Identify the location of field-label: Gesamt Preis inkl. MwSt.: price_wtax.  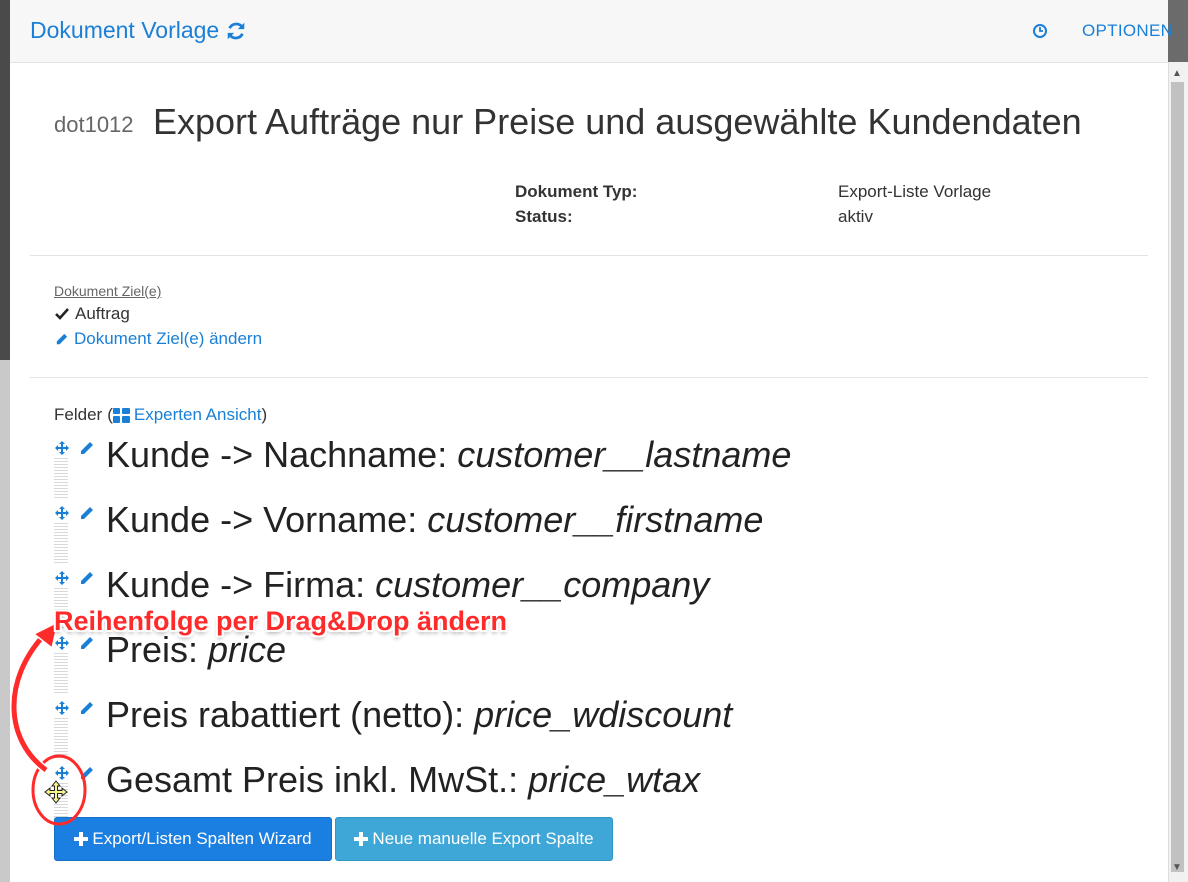
(403, 780).